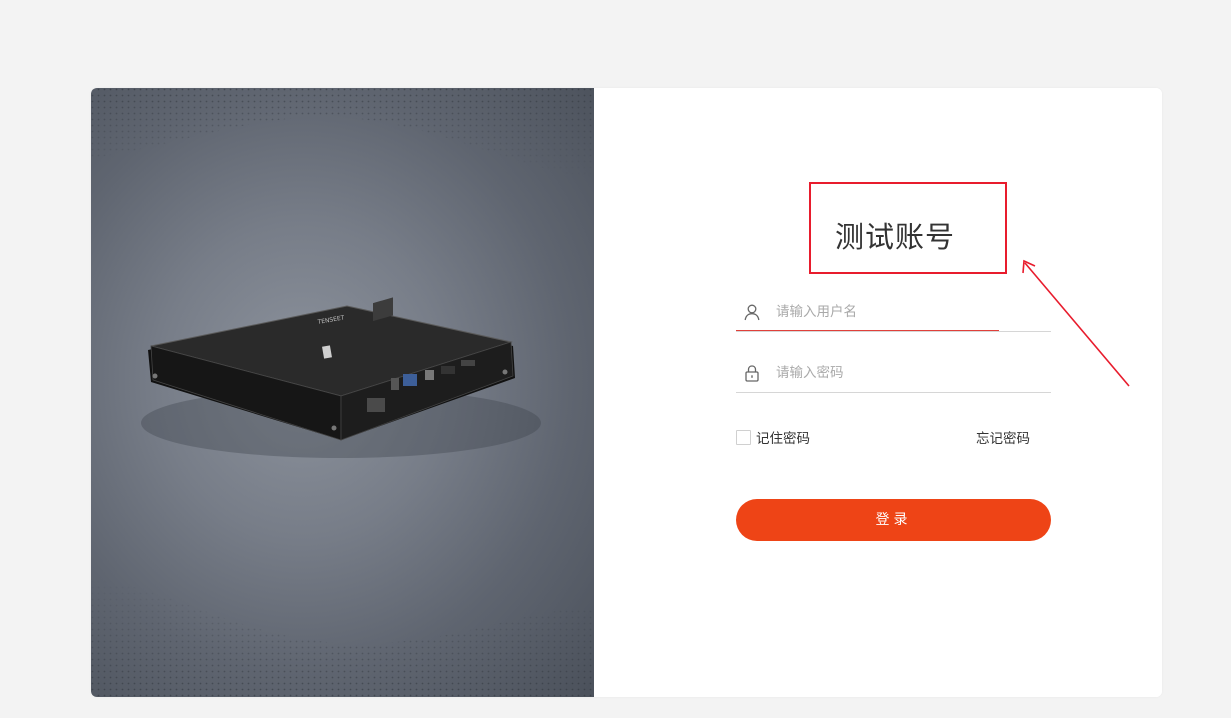 Image resolution: width=1231 pixels, height=718 pixels. What do you see at coordinates (752, 373) in the screenshot?
I see `lock-icon` at bounding box center [752, 373].